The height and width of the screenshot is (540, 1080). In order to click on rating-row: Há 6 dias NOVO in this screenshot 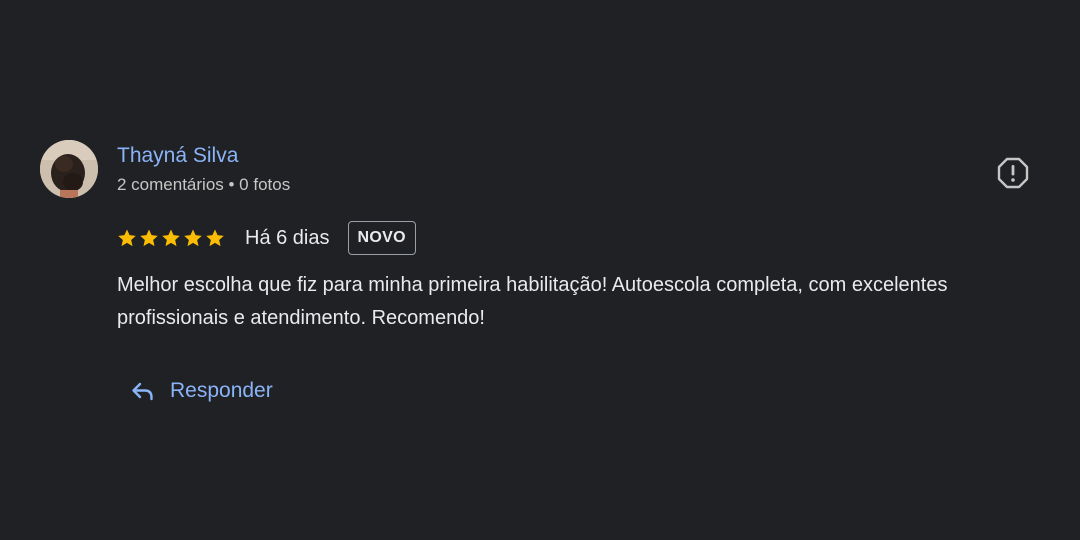, I will do `click(266, 238)`.